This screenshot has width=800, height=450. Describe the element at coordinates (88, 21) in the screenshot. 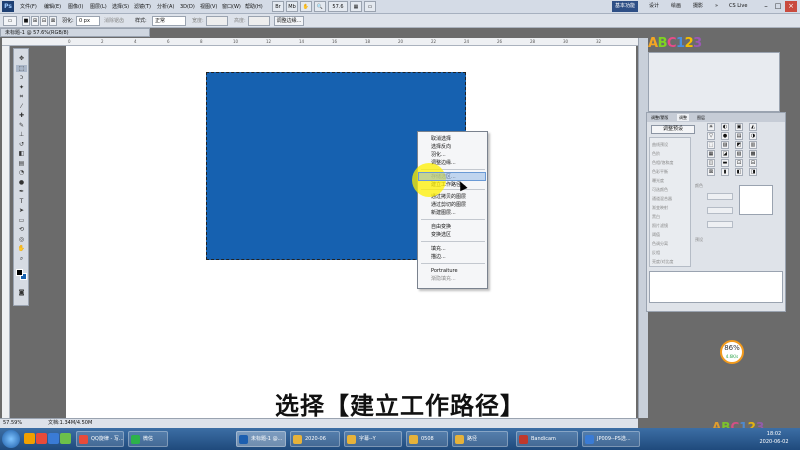

I see `feather-input: 0 px` at that location.